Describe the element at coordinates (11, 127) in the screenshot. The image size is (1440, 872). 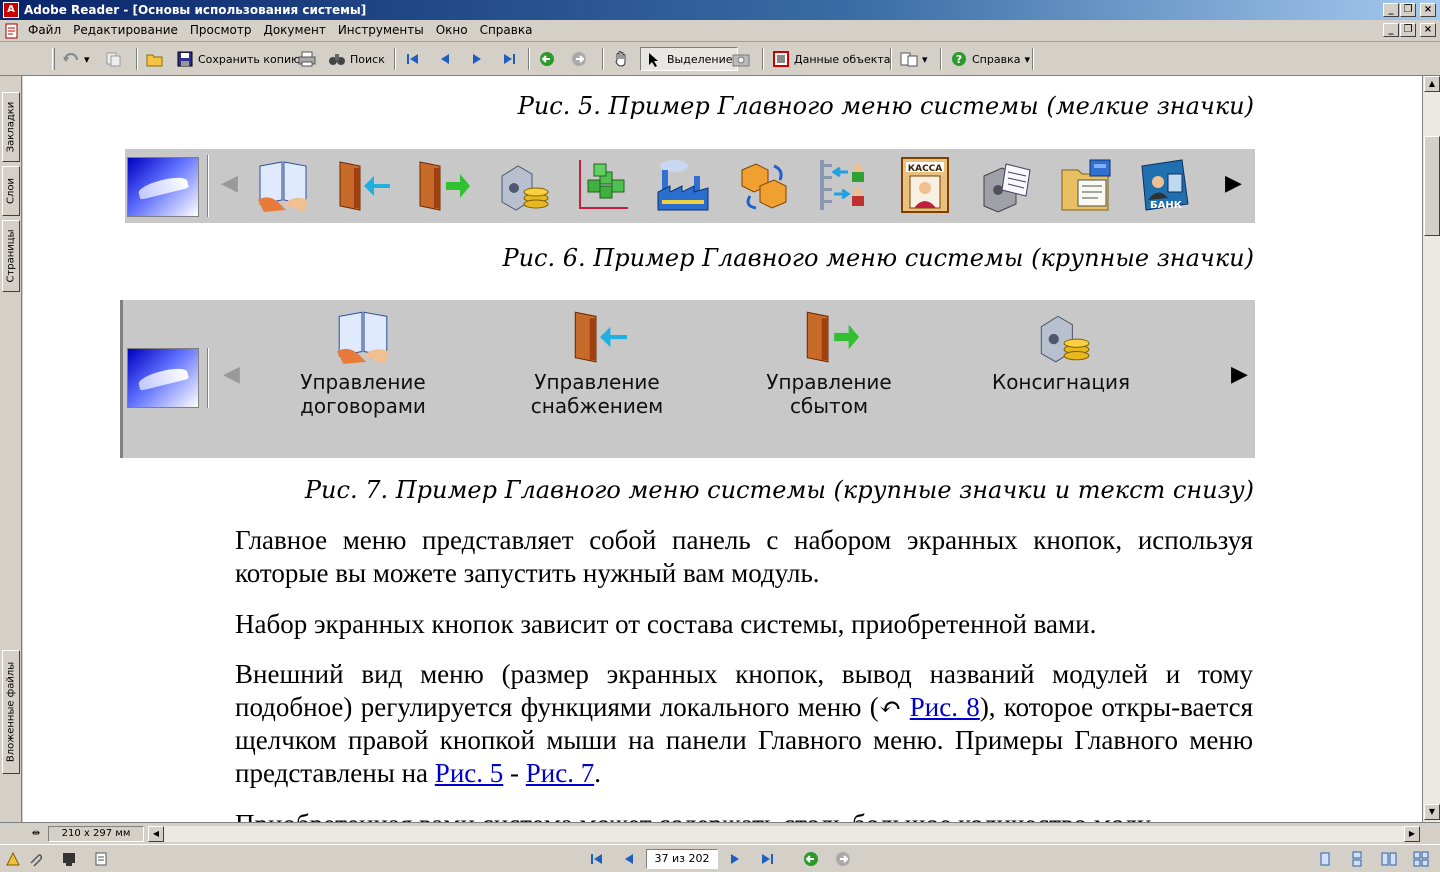
I see `nav-tab-bookmarks: Закладки` at that location.